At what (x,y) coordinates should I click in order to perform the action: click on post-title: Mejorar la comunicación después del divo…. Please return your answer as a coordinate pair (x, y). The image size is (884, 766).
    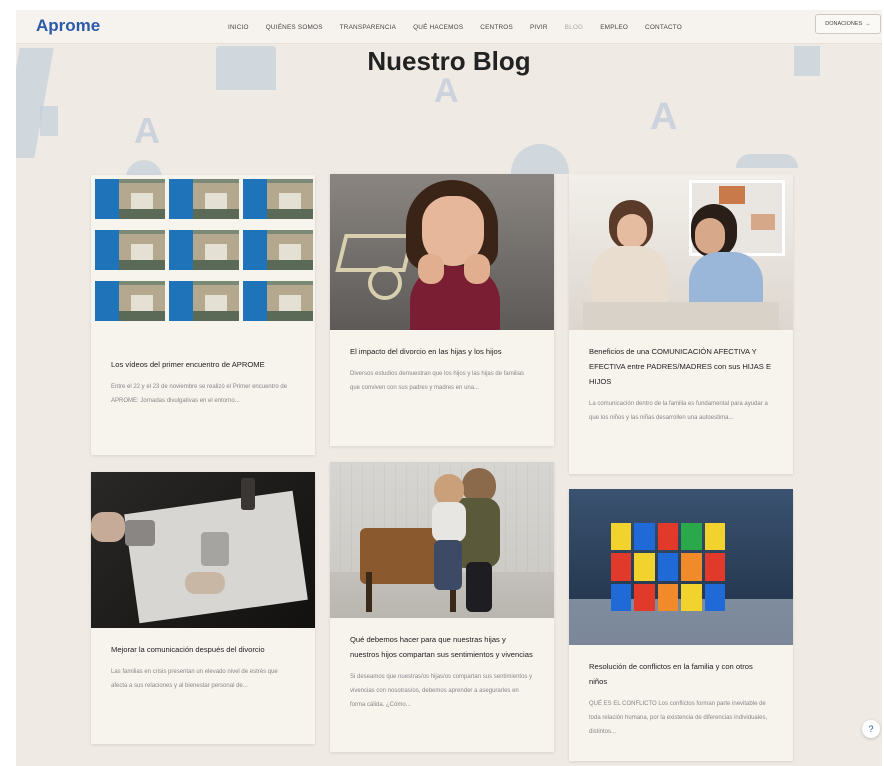
    Looking at the image, I should click on (203, 649).